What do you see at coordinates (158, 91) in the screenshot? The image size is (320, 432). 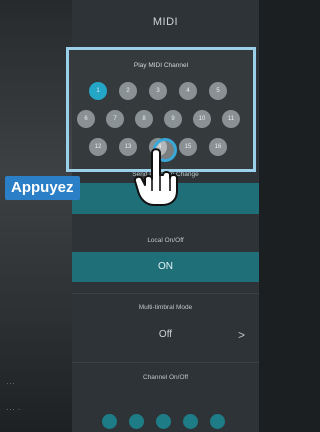 I see `channel-button-3: 3` at bounding box center [158, 91].